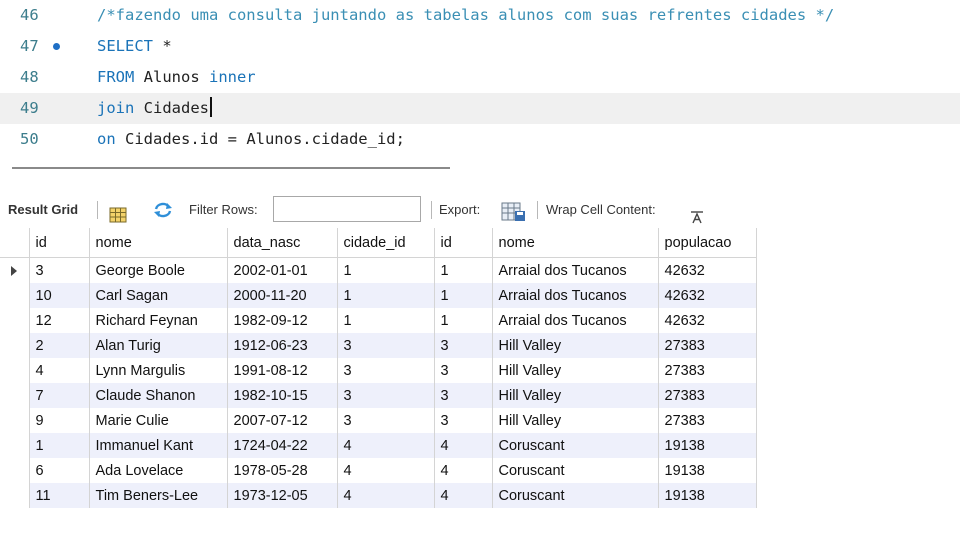 The width and height of the screenshot is (960, 540). Describe the element at coordinates (59, 395) in the screenshot. I see `table-cell: 7` at that location.